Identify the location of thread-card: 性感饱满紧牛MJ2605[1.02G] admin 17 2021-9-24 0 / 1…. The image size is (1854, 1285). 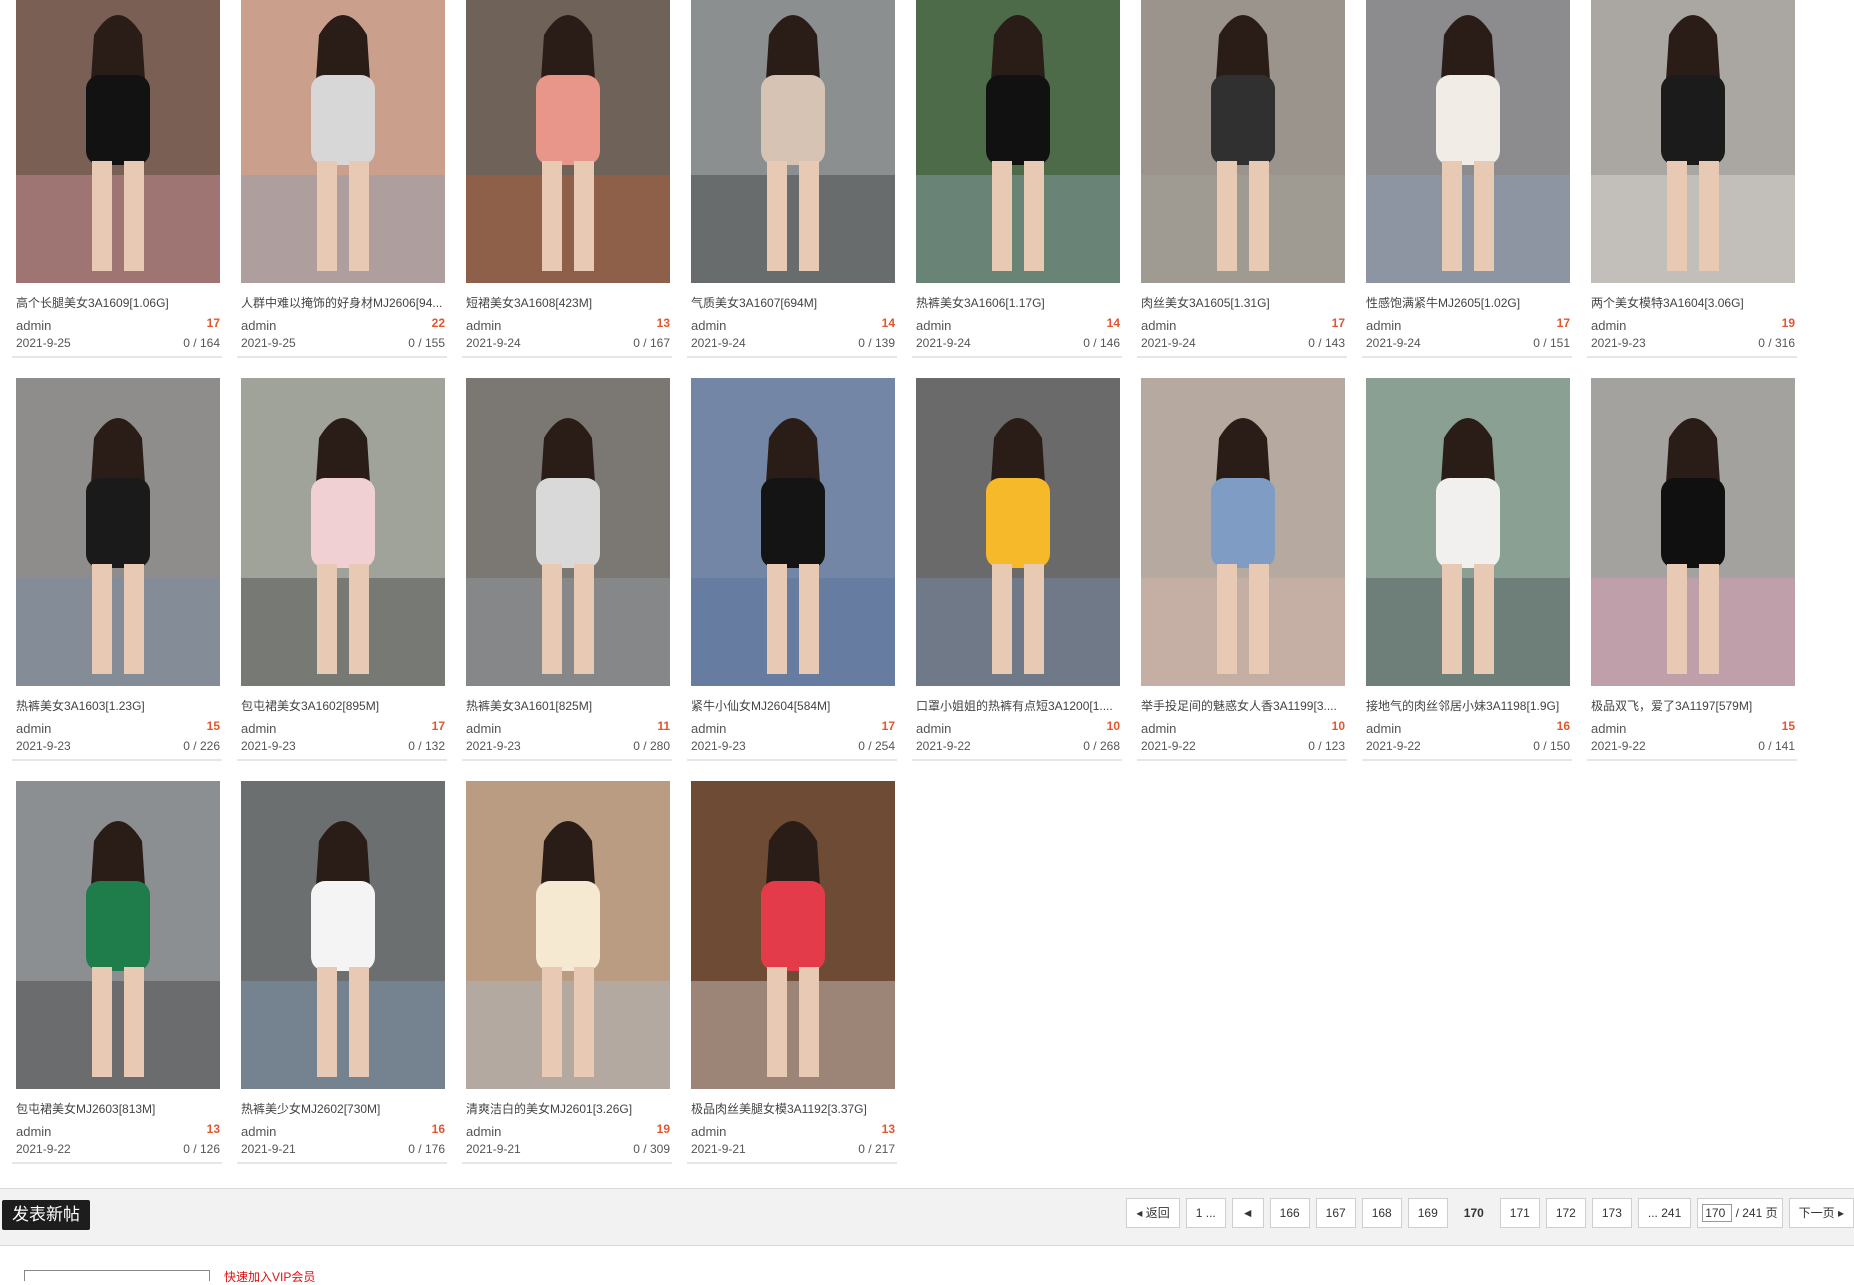
(1467, 201).